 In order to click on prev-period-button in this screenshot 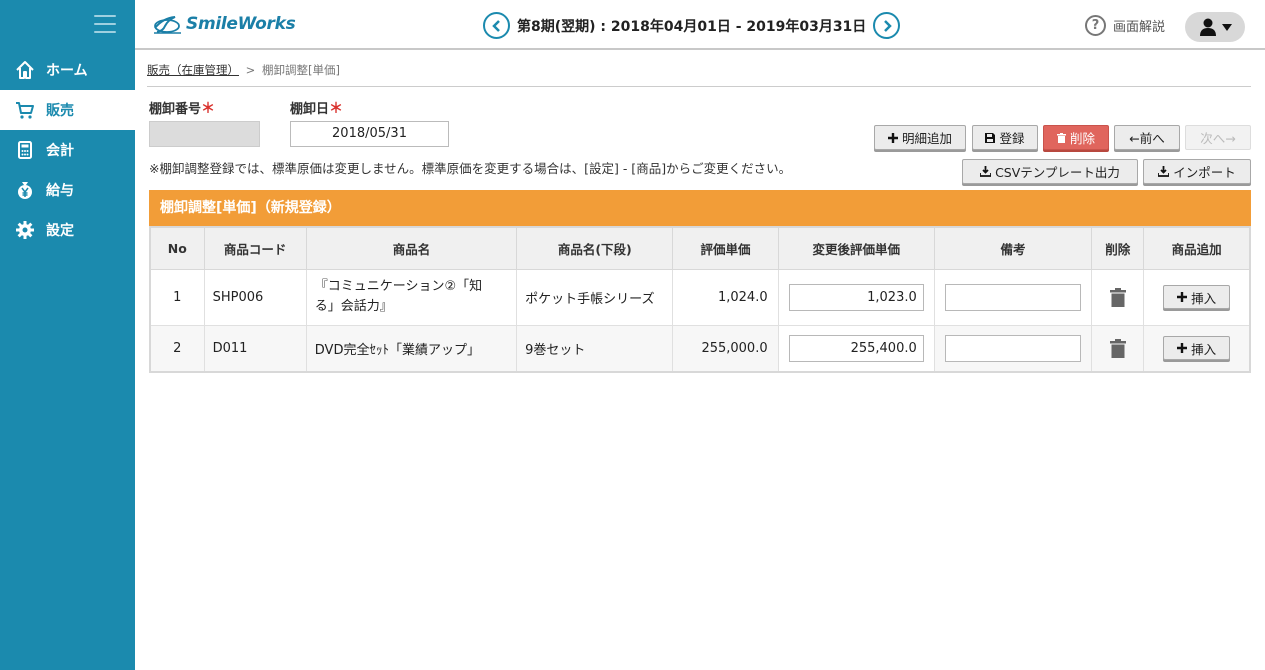, I will do `click(496, 25)`.